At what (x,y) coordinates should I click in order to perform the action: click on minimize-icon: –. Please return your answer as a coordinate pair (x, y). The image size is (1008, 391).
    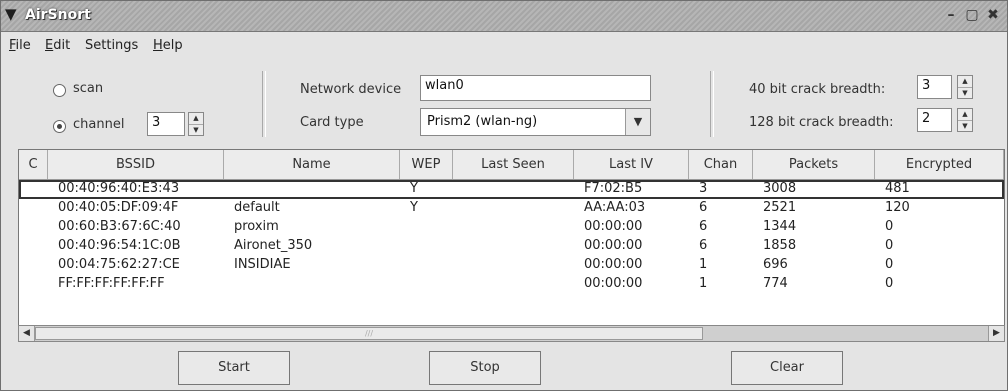
    Looking at the image, I should click on (951, 15).